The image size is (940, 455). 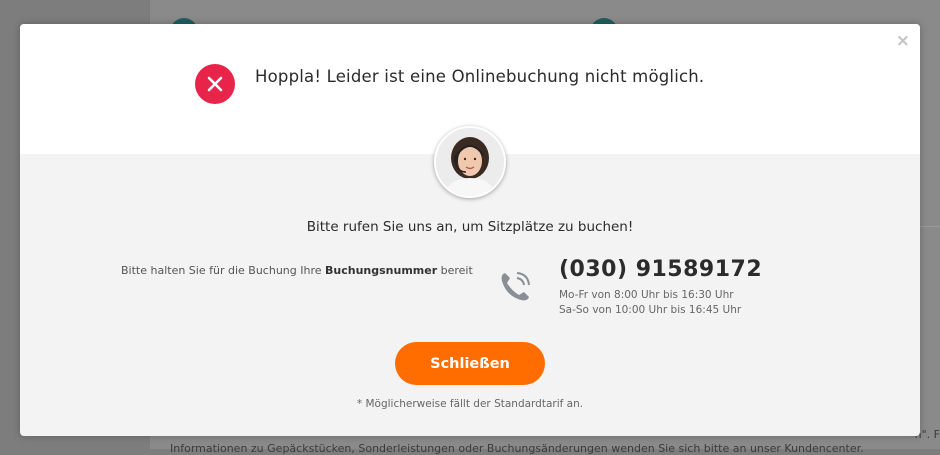 What do you see at coordinates (381, 270) in the screenshot?
I see `hint-text-bold: Buchungsnummer` at bounding box center [381, 270].